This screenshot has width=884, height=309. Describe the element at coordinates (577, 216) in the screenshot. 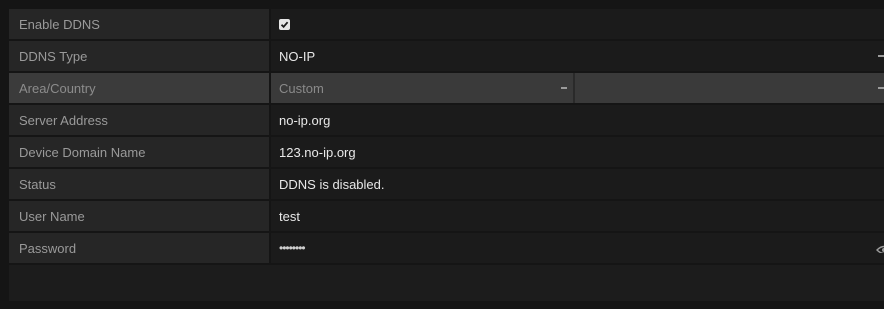

I see `user-name-input: test` at that location.